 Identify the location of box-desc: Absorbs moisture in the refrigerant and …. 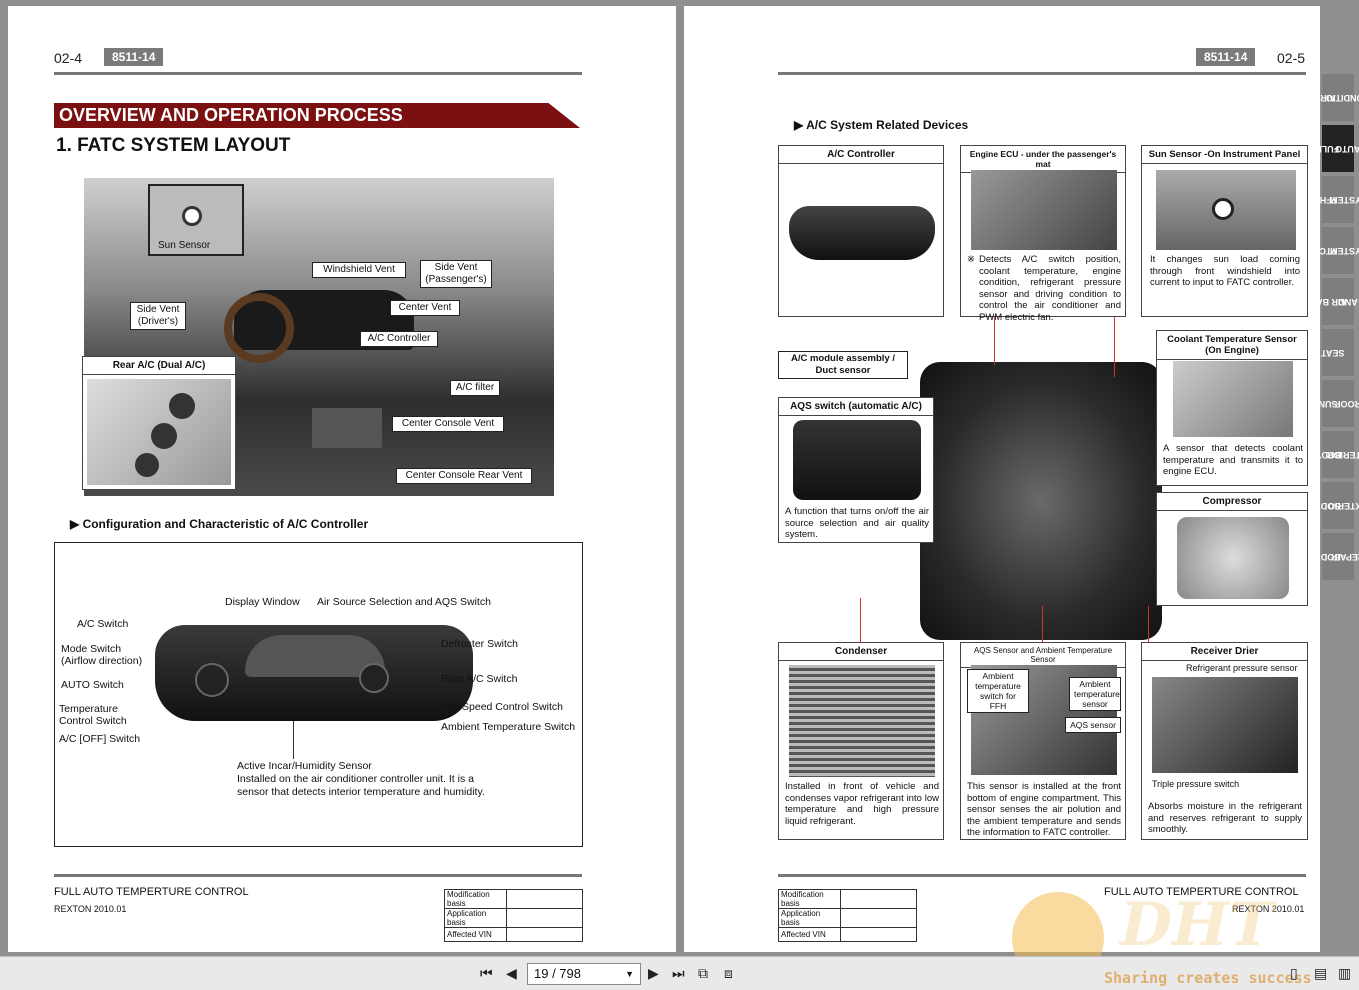
(1225, 818).